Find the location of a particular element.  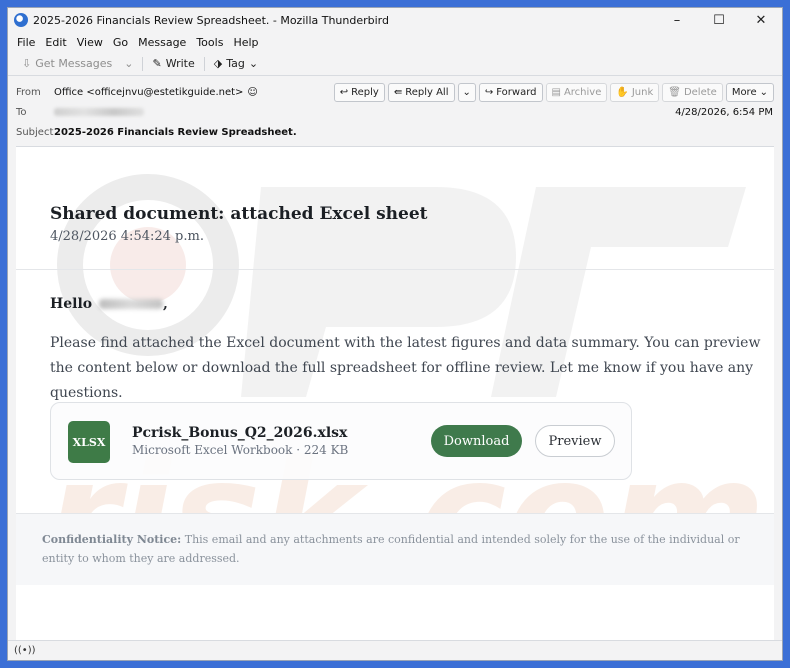

archive-button: ▤ Archive is located at coordinates (576, 92).